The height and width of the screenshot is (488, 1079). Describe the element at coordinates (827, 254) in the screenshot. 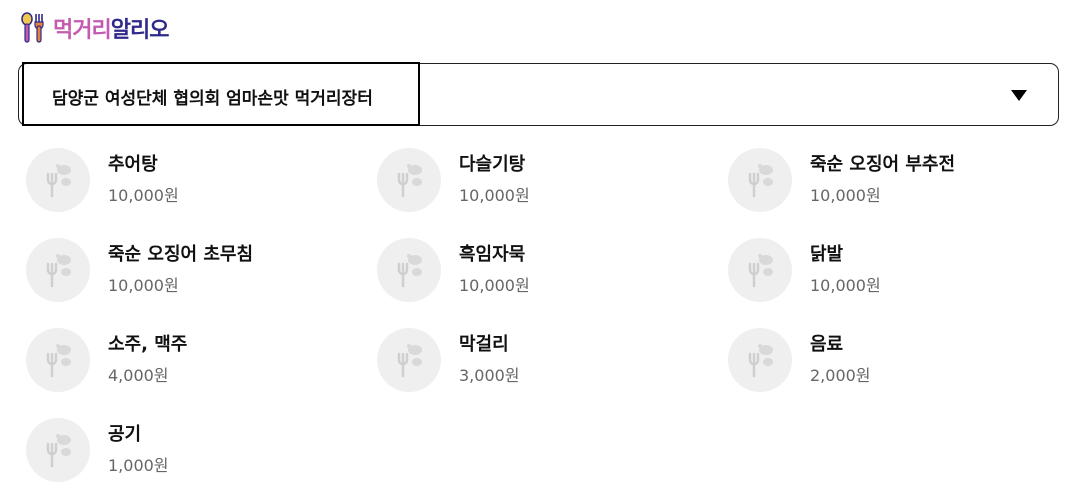

I see `menu-item-name: 닭발` at that location.